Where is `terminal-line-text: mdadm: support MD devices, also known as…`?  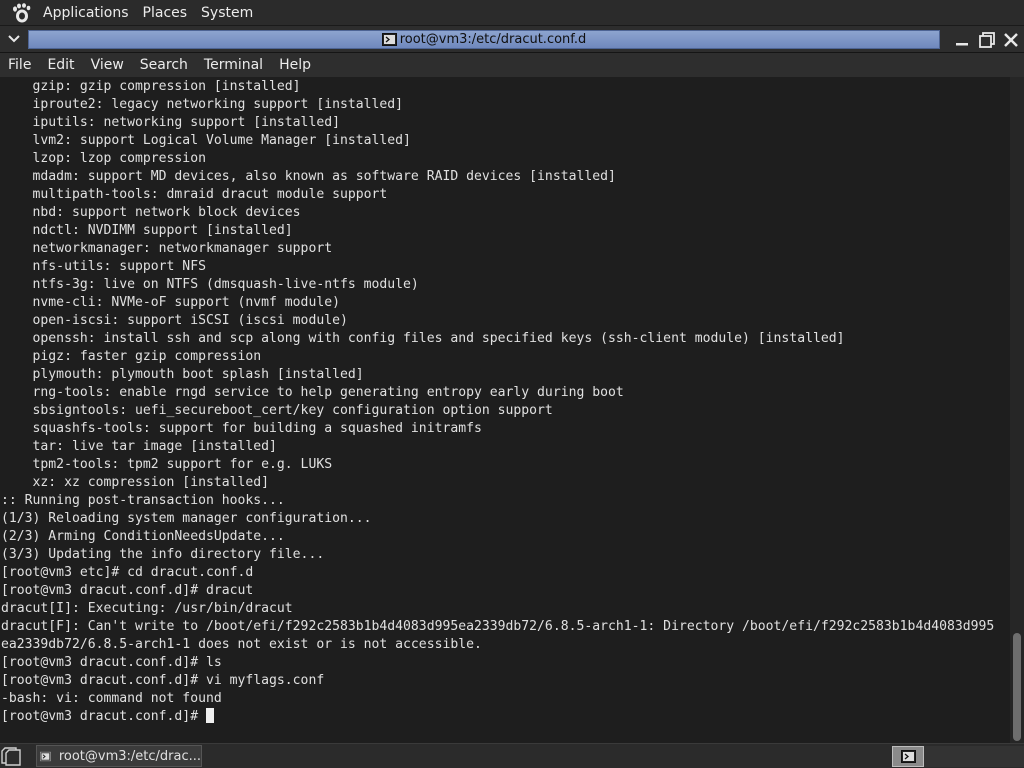 terminal-line-text: mdadm: support MD devices, also known as… is located at coordinates (308, 176).